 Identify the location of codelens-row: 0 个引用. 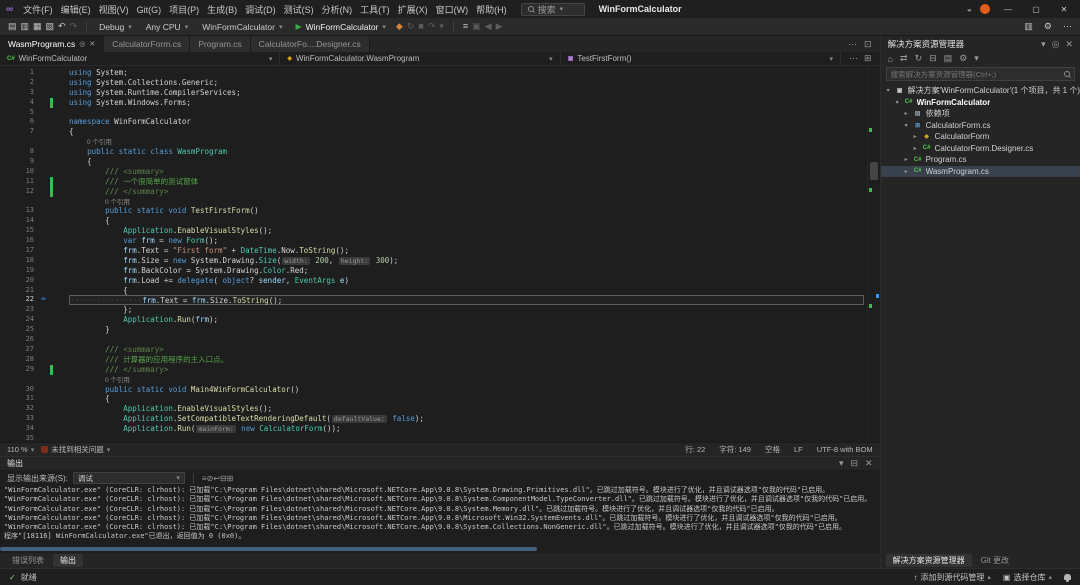
(433, 142).